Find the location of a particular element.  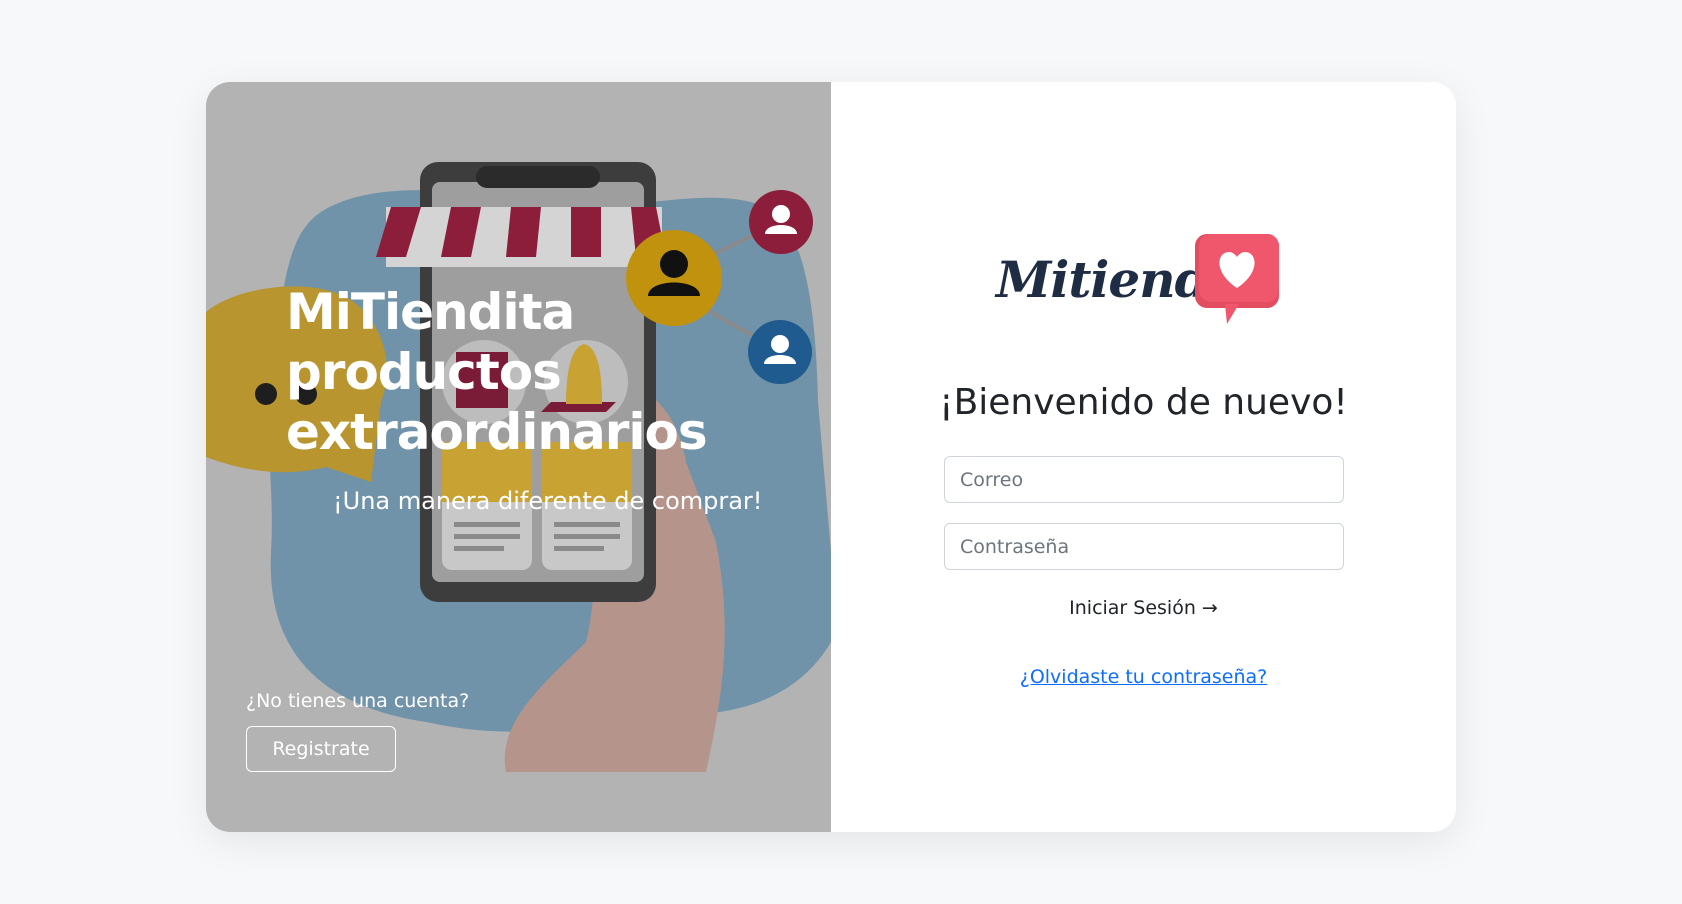

phone-notch is located at coordinates (538, 177).